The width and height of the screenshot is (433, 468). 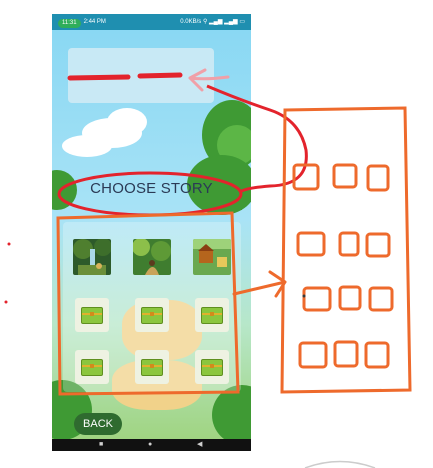 What do you see at coordinates (259, 284) in the screenshot?
I see `annotation-orange-arrow` at bounding box center [259, 284].